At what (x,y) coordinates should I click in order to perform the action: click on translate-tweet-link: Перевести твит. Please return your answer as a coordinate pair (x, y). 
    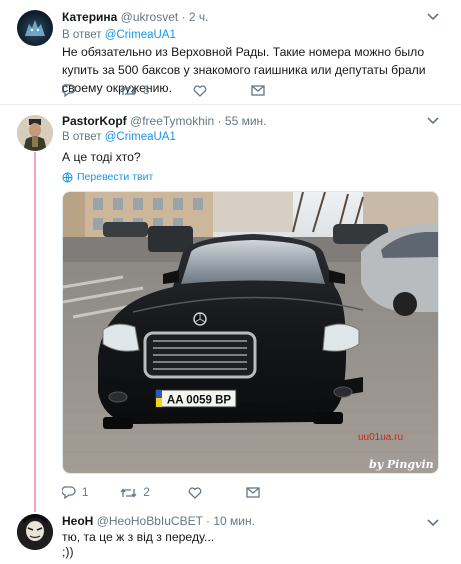
    Looking at the image, I should click on (107, 177).